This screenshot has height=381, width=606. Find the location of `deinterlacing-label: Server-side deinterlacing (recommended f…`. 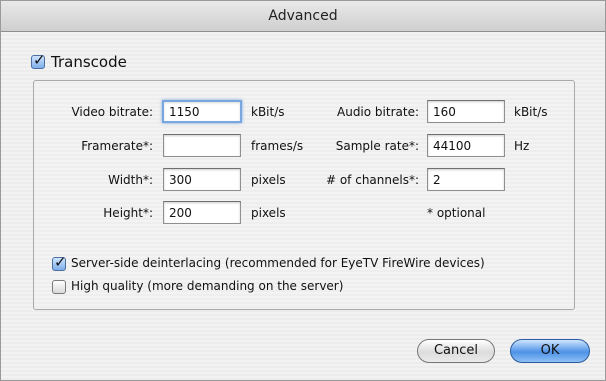

deinterlacing-label: Server-side deinterlacing (recommended f… is located at coordinates (278, 263).